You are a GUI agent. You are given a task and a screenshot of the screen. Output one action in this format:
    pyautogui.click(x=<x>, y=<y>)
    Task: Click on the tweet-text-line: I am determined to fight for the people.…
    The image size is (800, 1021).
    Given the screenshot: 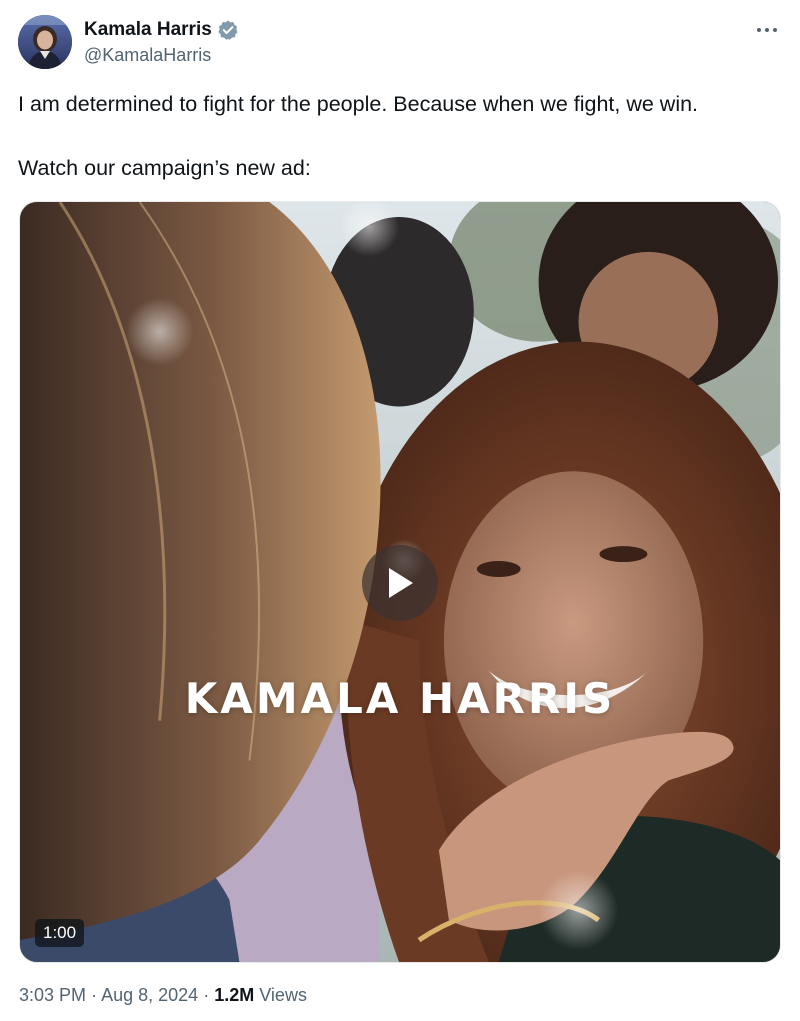 What is the action you would take?
    pyautogui.click(x=358, y=104)
    